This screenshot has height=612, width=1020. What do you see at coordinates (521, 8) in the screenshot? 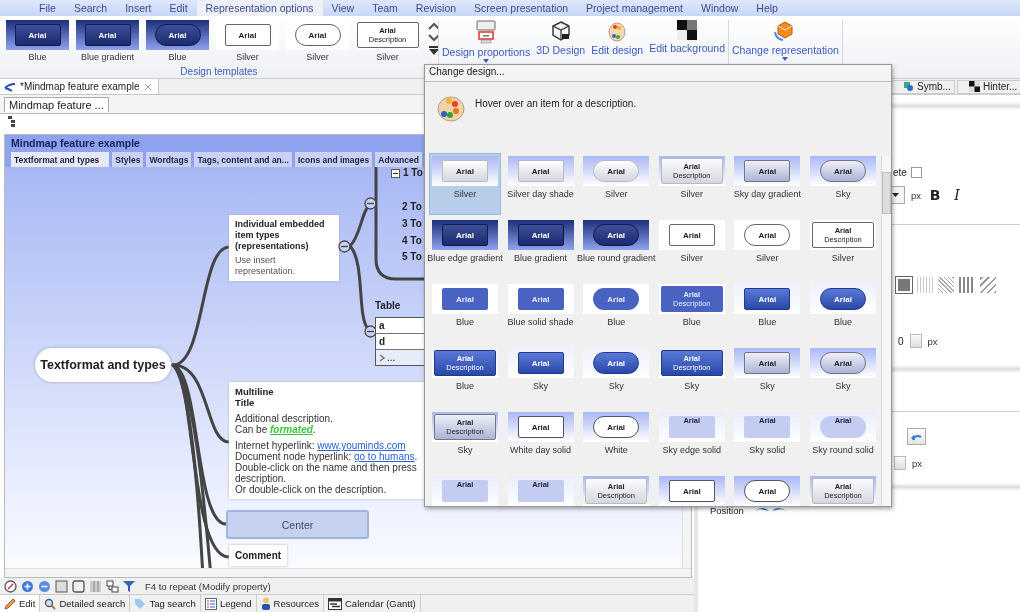
I see `menu-item: Screen presentation` at bounding box center [521, 8].